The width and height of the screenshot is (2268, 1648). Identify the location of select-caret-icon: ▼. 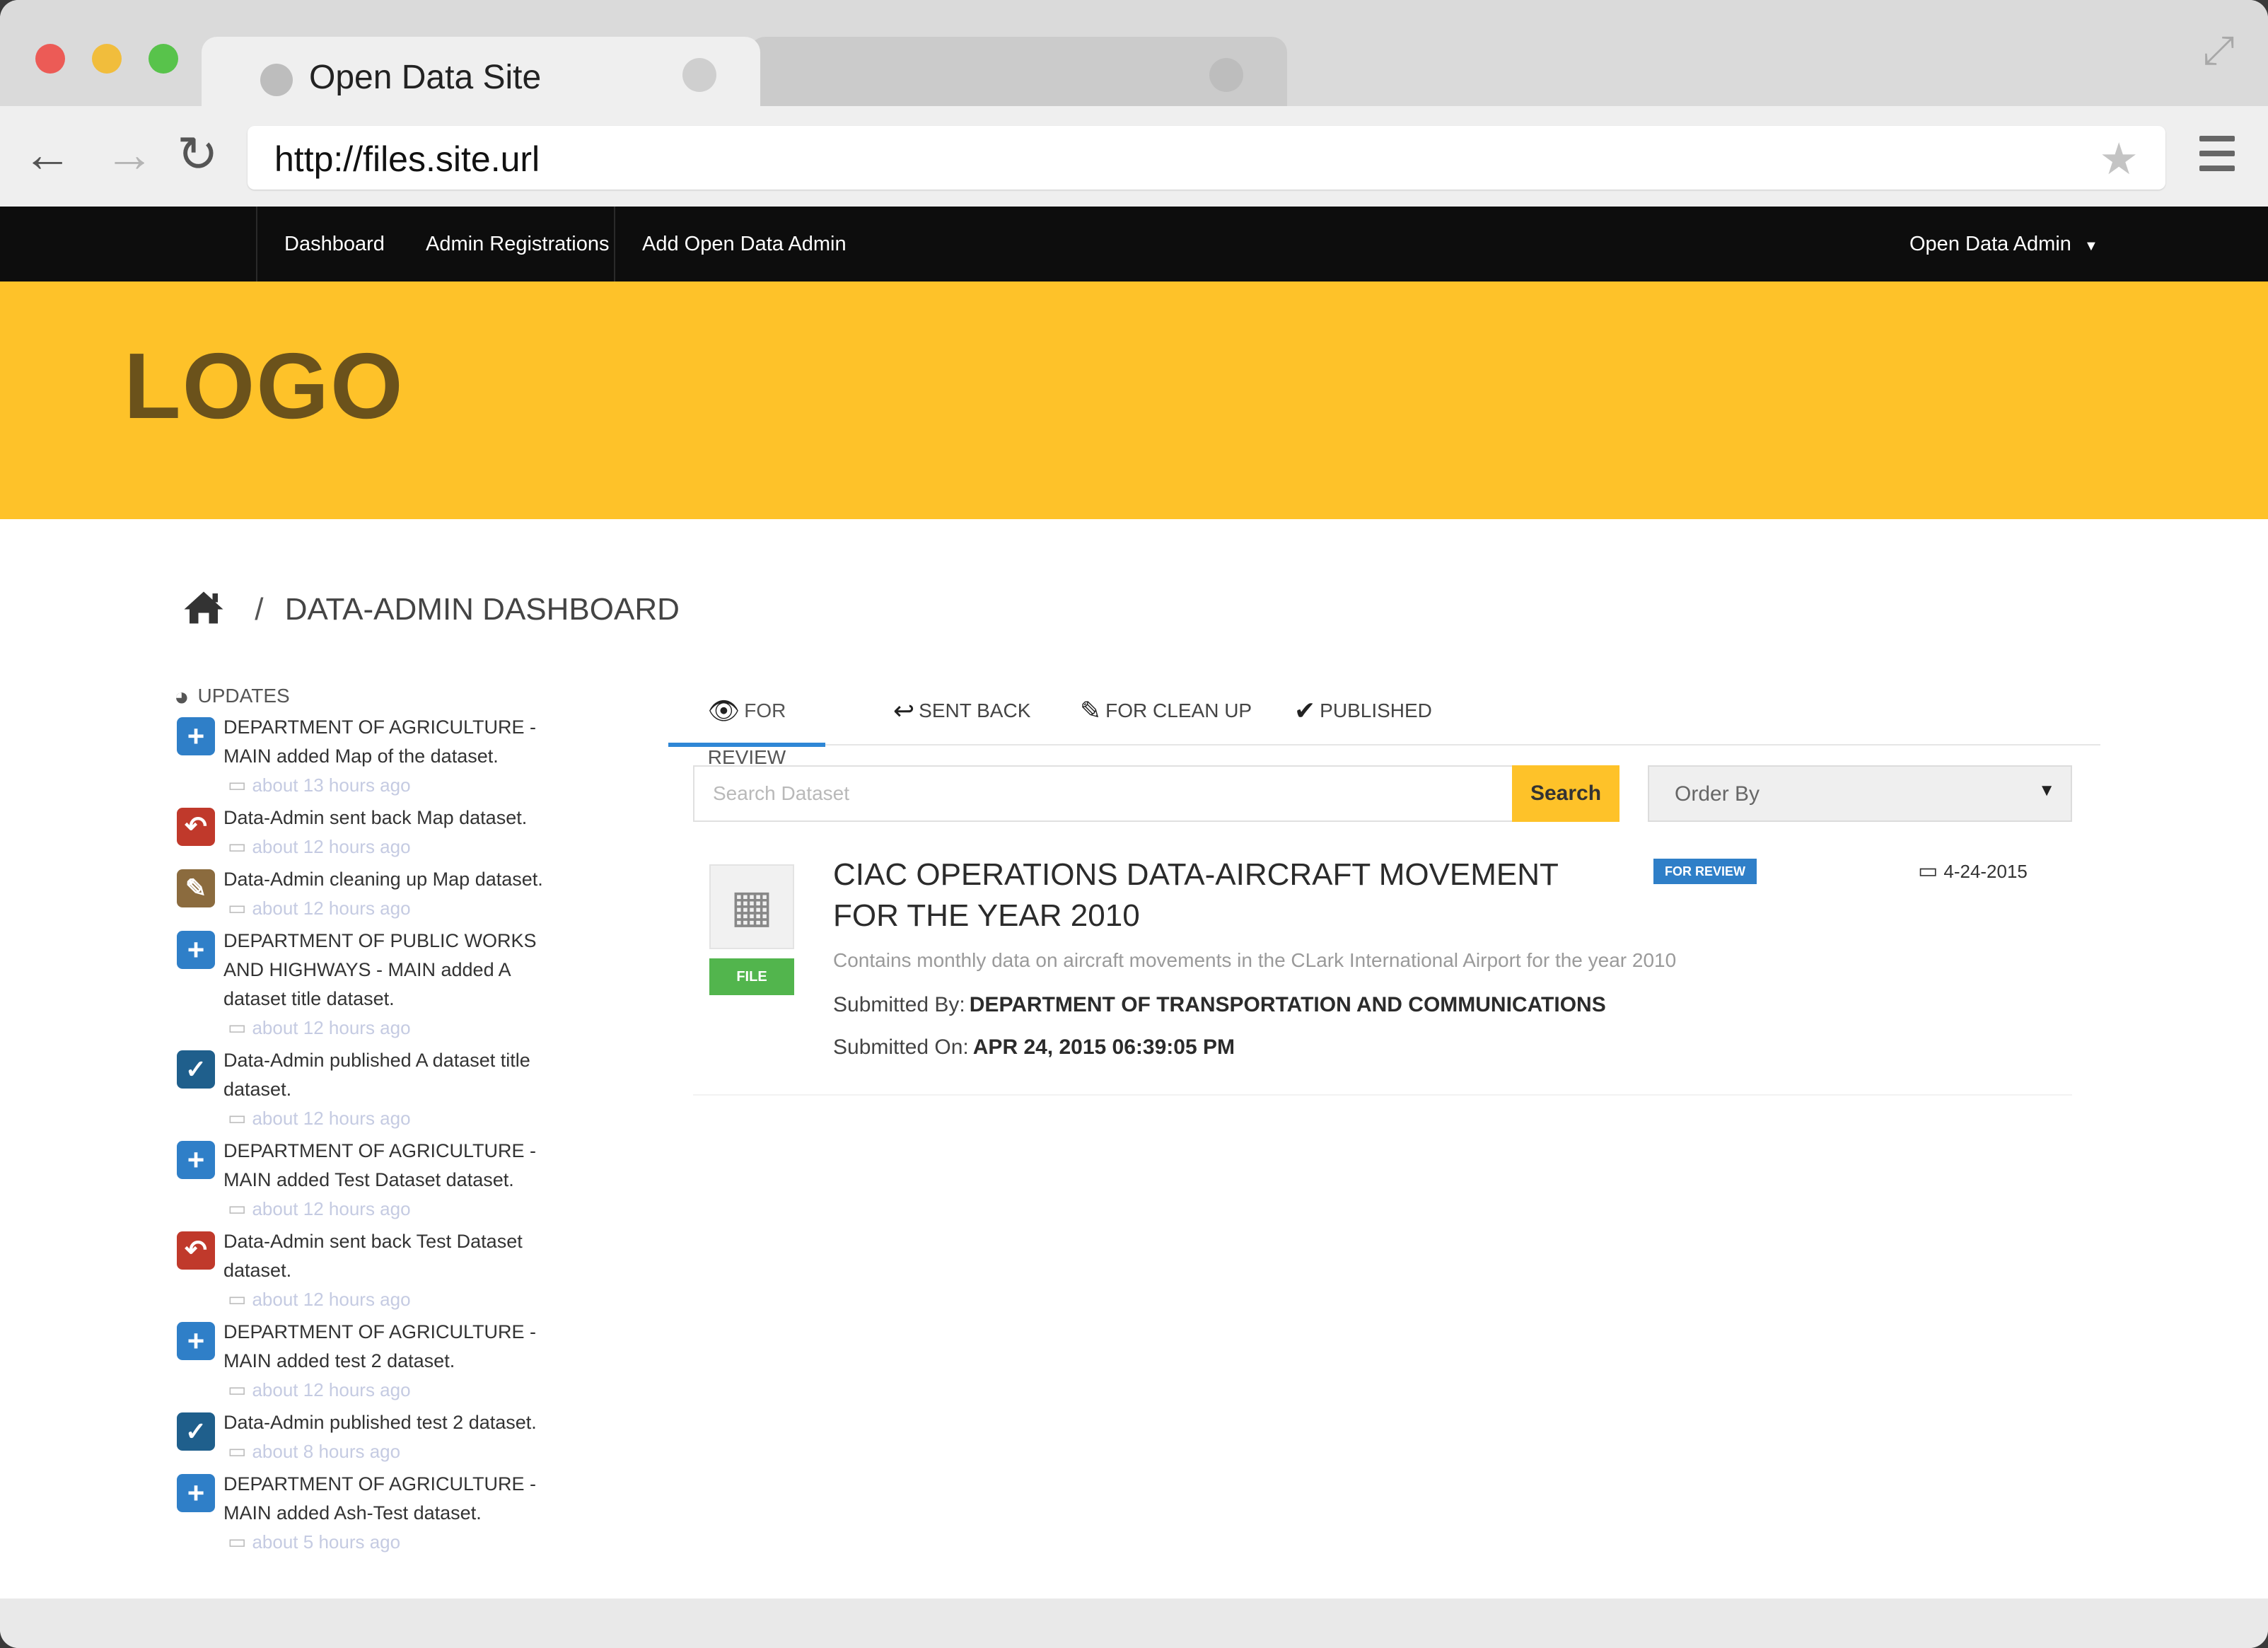
(2046, 791).